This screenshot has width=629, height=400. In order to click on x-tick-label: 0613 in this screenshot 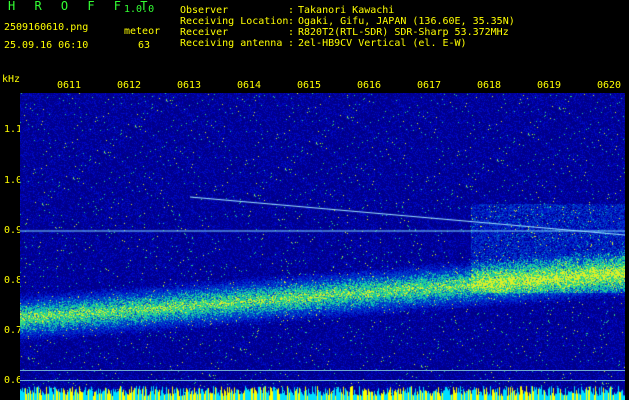, I will do `click(189, 85)`.